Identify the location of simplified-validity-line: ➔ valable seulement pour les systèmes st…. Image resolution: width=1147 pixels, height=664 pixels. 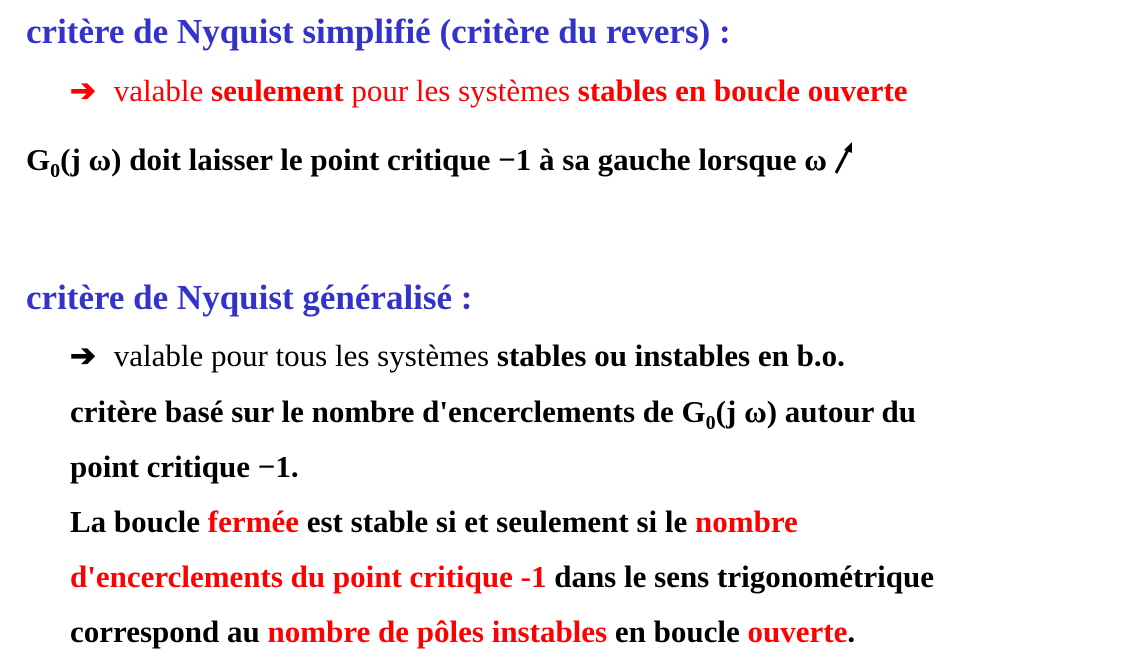
(489, 90).